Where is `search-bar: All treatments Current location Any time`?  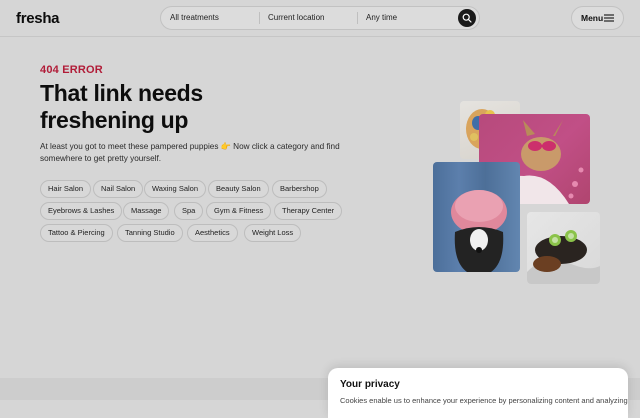
search-bar: All treatments Current location Any time is located at coordinates (320, 18).